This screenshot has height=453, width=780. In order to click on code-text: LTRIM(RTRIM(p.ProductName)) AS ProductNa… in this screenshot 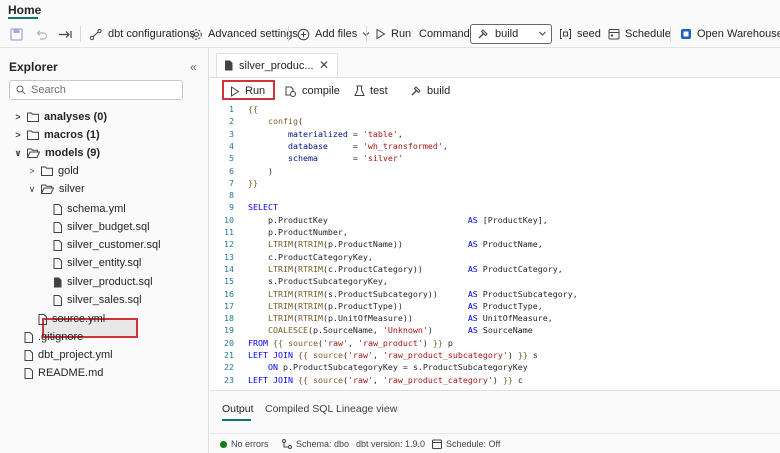, I will do `click(405, 244)`.